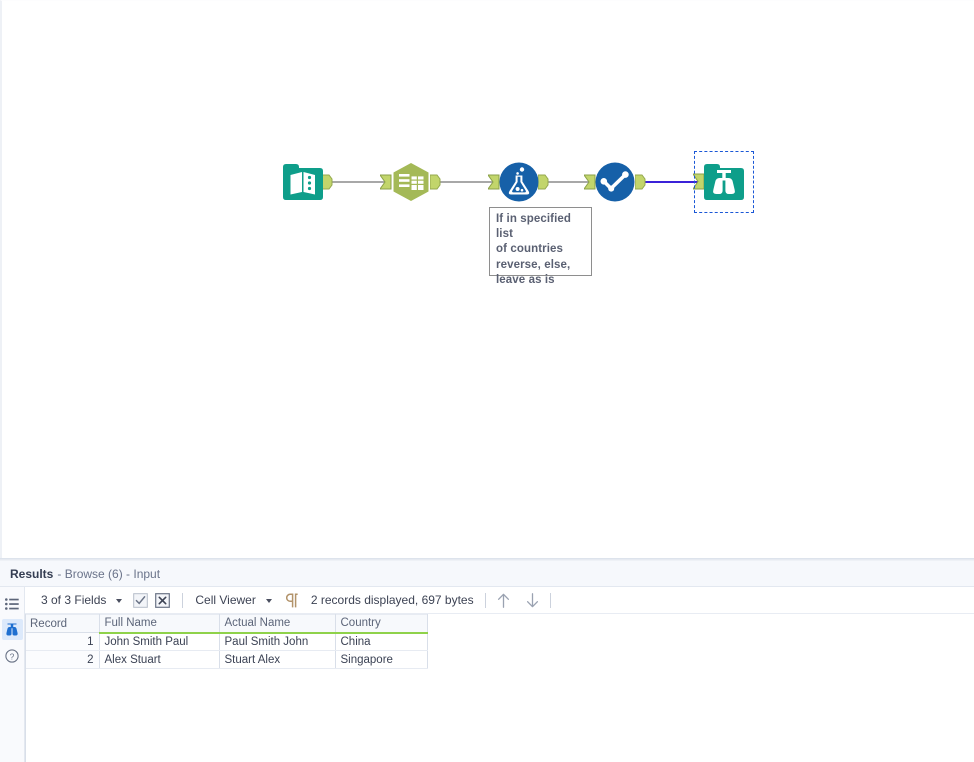  What do you see at coordinates (530, 249) in the screenshot?
I see `annotation-line: of countries` at bounding box center [530, 249].